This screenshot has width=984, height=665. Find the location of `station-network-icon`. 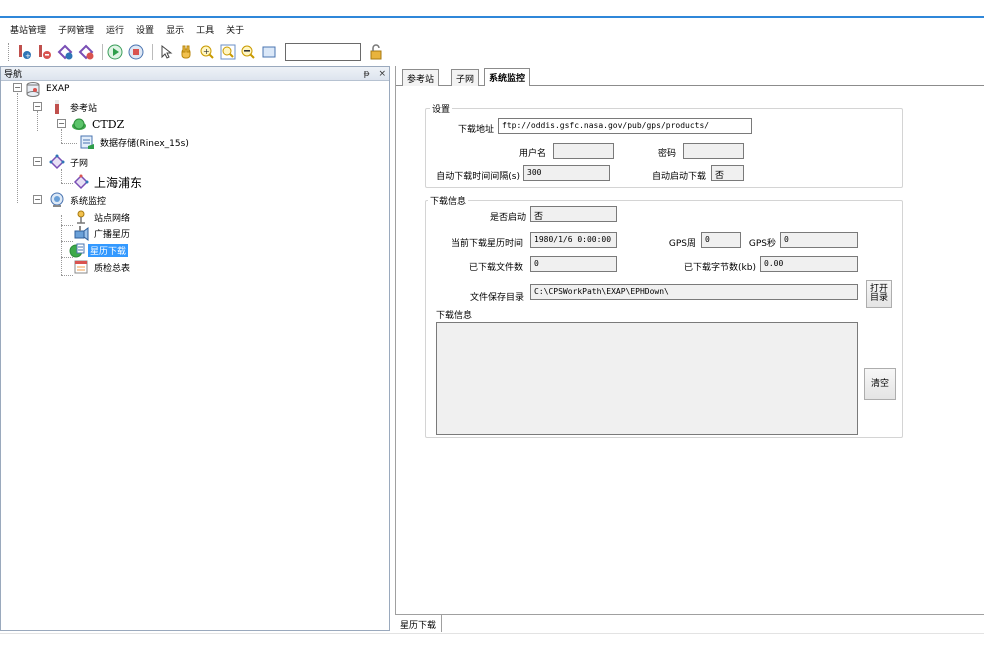

station-network-icon is located at coordinates (81, 217).